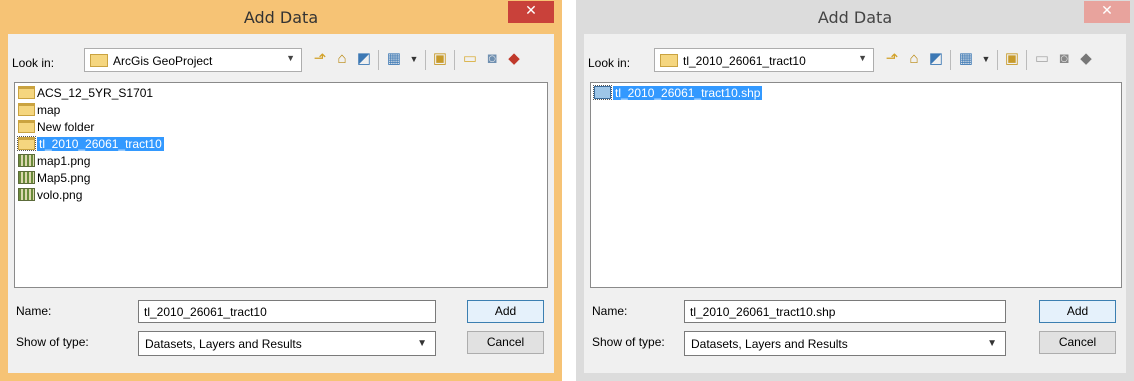 This screenshot has height=381, width=1134. Describe the element at coordinates (163, 61) in the screenshot. I see `look-in-value: ArcGis GeoProject` at that location.